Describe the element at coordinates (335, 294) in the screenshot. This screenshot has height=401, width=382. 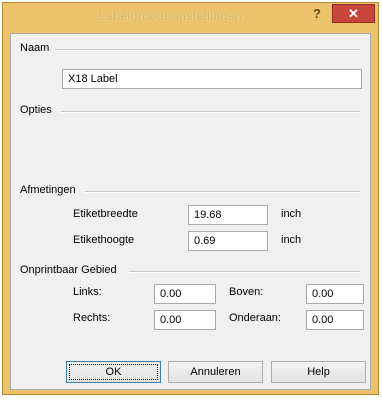
I see `margin-top-input: 0.00` at that location.